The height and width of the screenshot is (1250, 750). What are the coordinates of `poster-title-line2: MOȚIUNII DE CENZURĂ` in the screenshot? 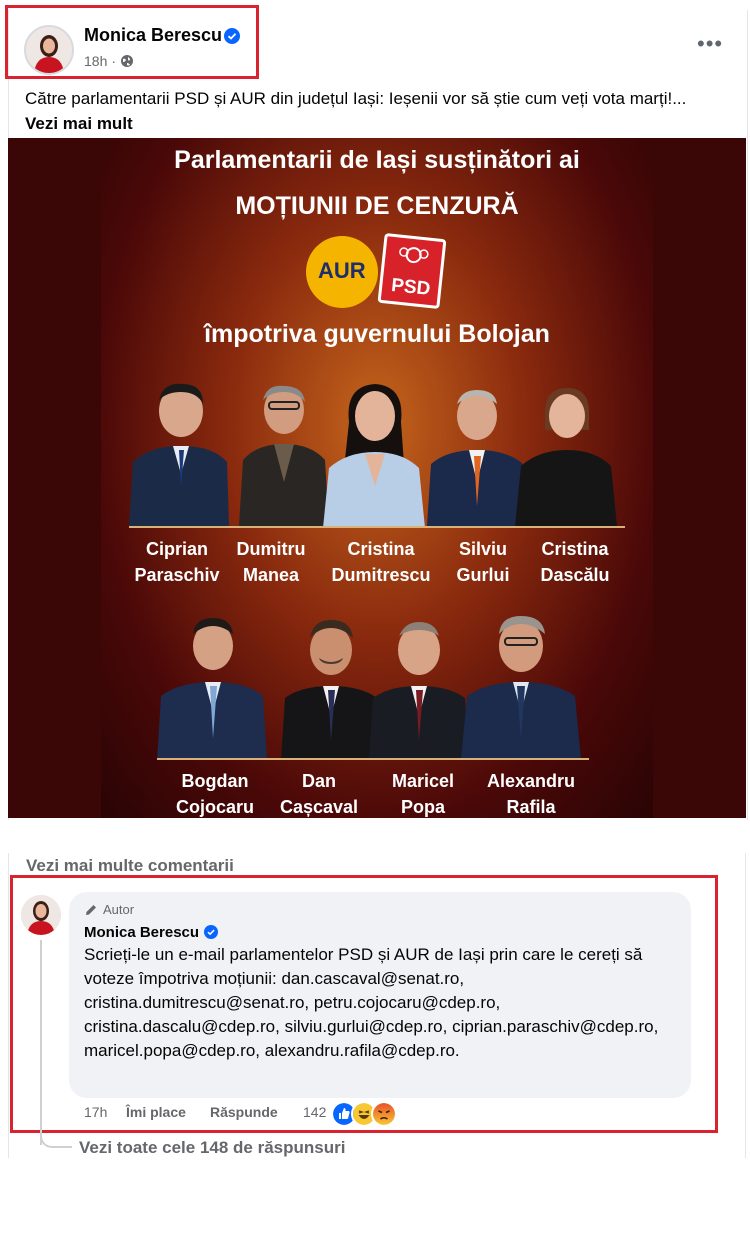 It's located at (377, 206).